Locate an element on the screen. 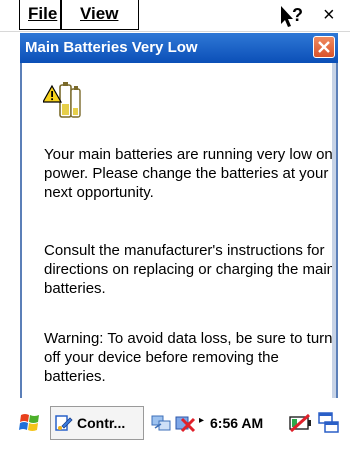 Image resolution: width=350 pixels, height=454 pixels. battery-warning-icon is located at coordinates (62, 100).